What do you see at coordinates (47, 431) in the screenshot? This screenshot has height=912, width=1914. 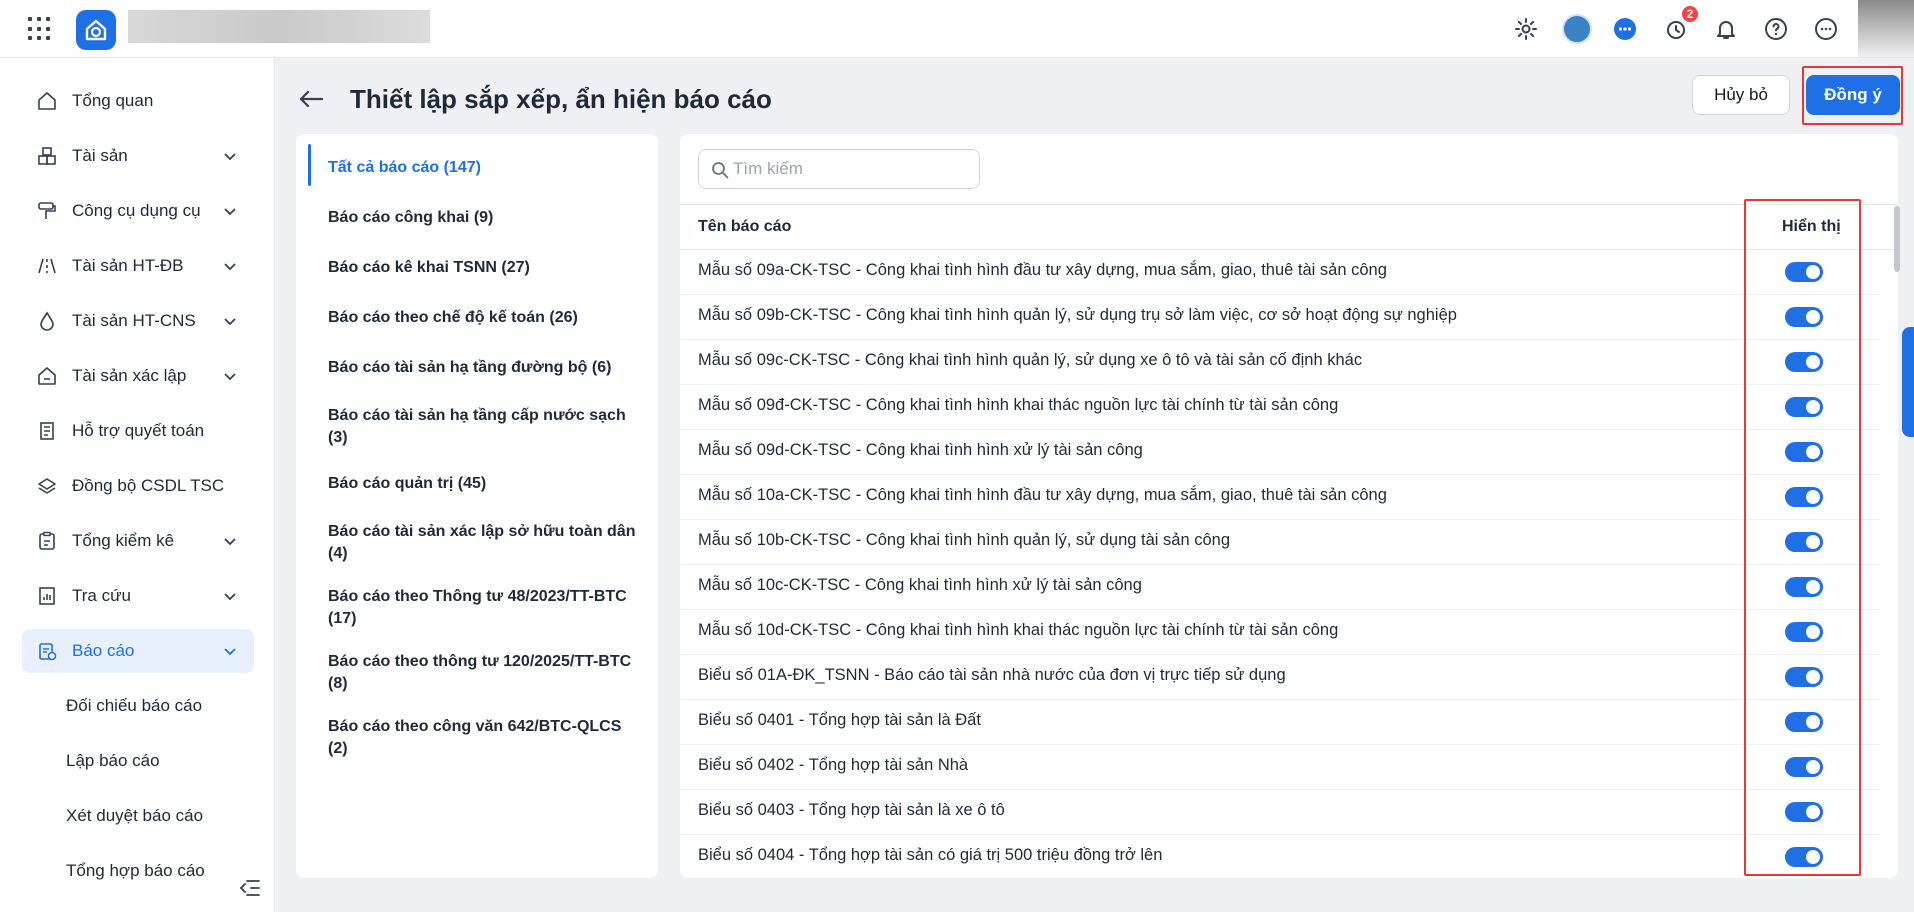 I see `document-icon` at bounding box center [47, 431].